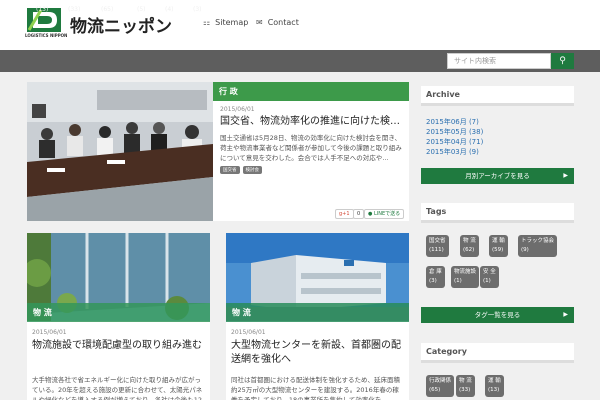  Describe the element at coordinates (489, 272) in the screenshot. I see `tag-label: 安 全` at that location.